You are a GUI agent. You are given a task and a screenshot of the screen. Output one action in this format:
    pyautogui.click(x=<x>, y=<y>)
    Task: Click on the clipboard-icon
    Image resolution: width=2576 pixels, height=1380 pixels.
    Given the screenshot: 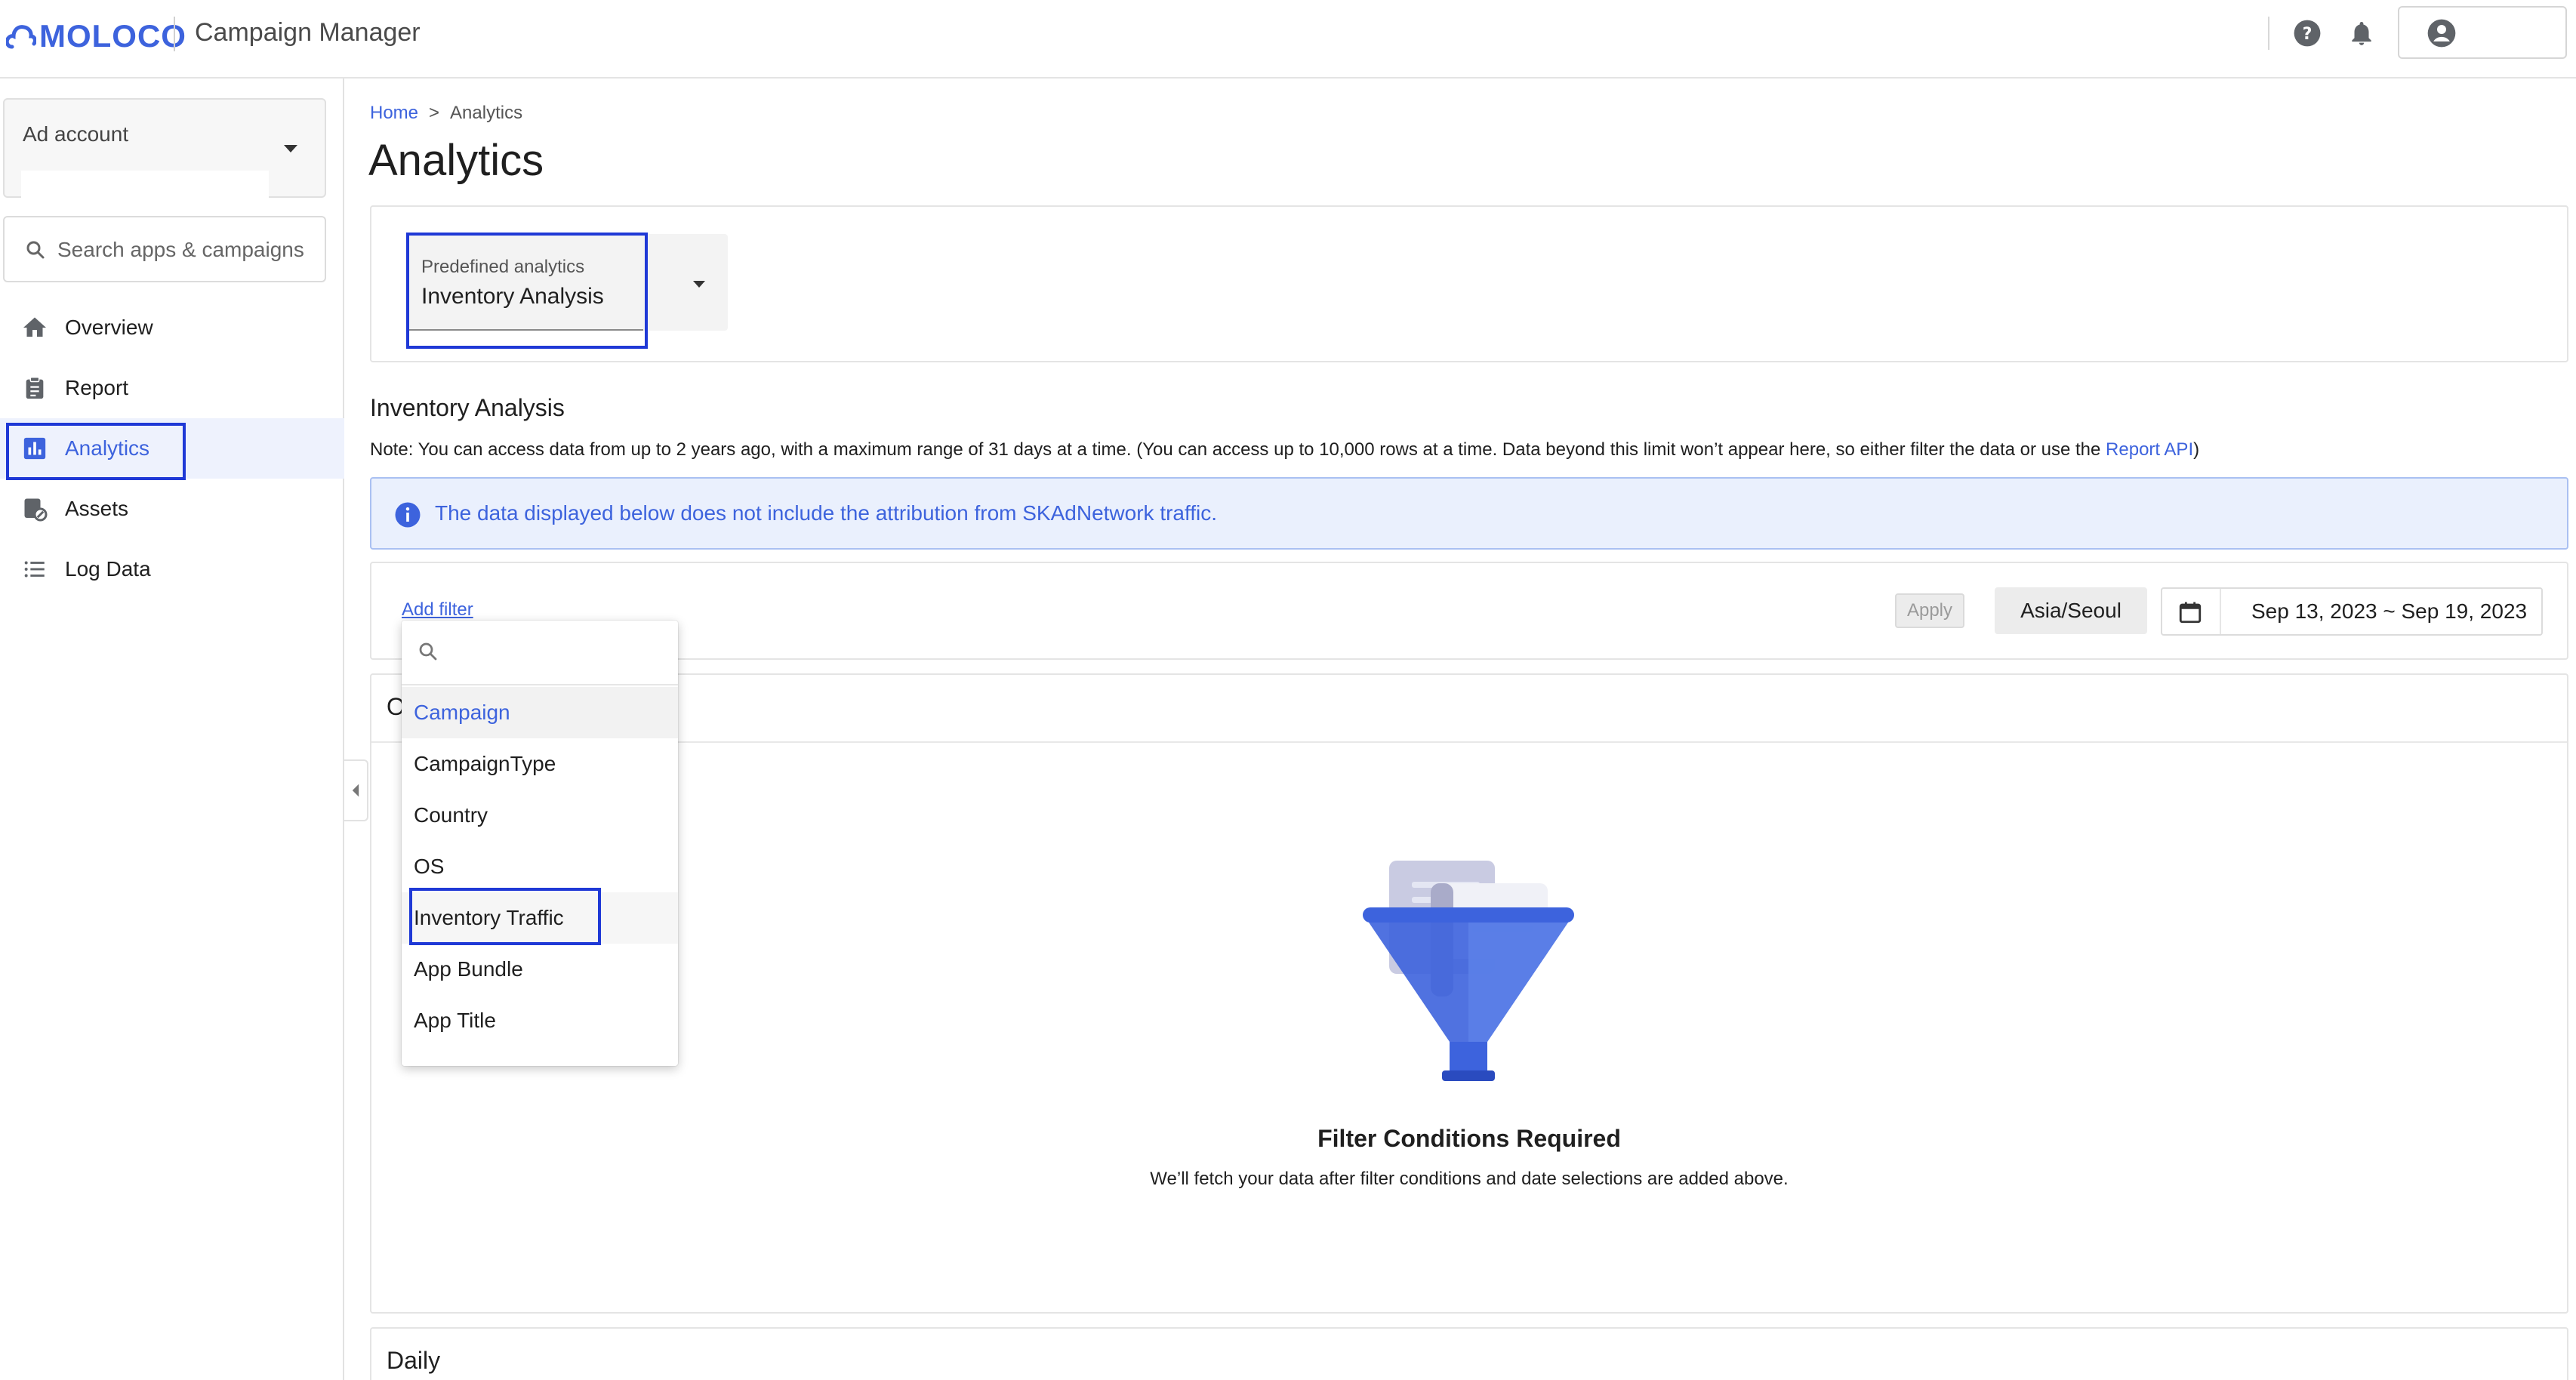 What is the action you would take?
    pyautogui.click(x=35, y=388)
    